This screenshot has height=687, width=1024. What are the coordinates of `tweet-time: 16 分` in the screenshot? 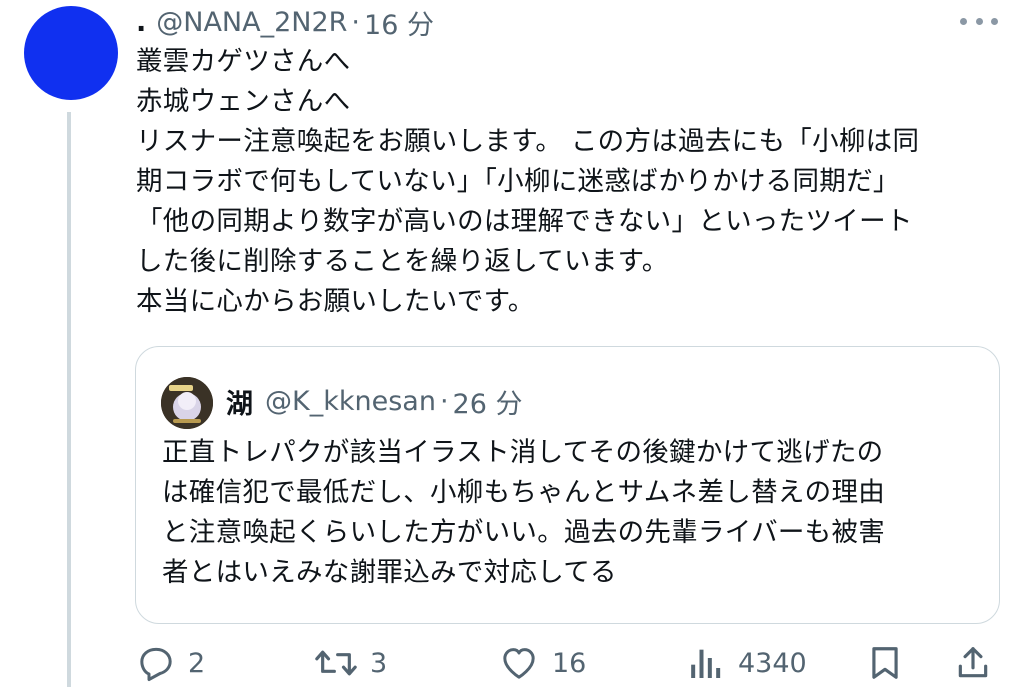 It's located at (399, 22).